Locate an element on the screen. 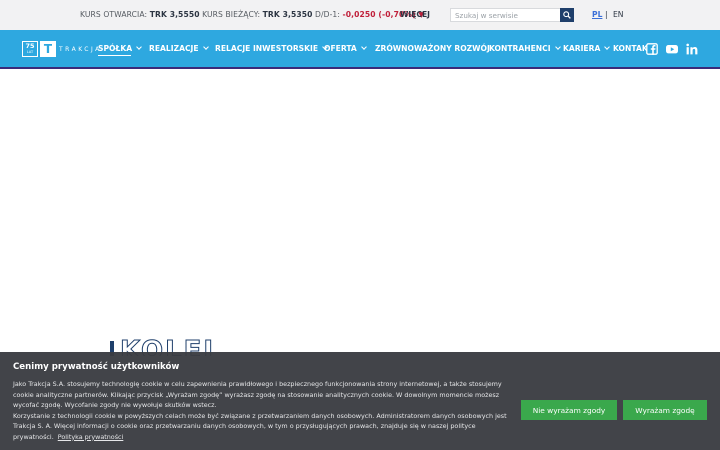  nav-item-spolka: SPÓŁKA is located at coordinates (120, 48).